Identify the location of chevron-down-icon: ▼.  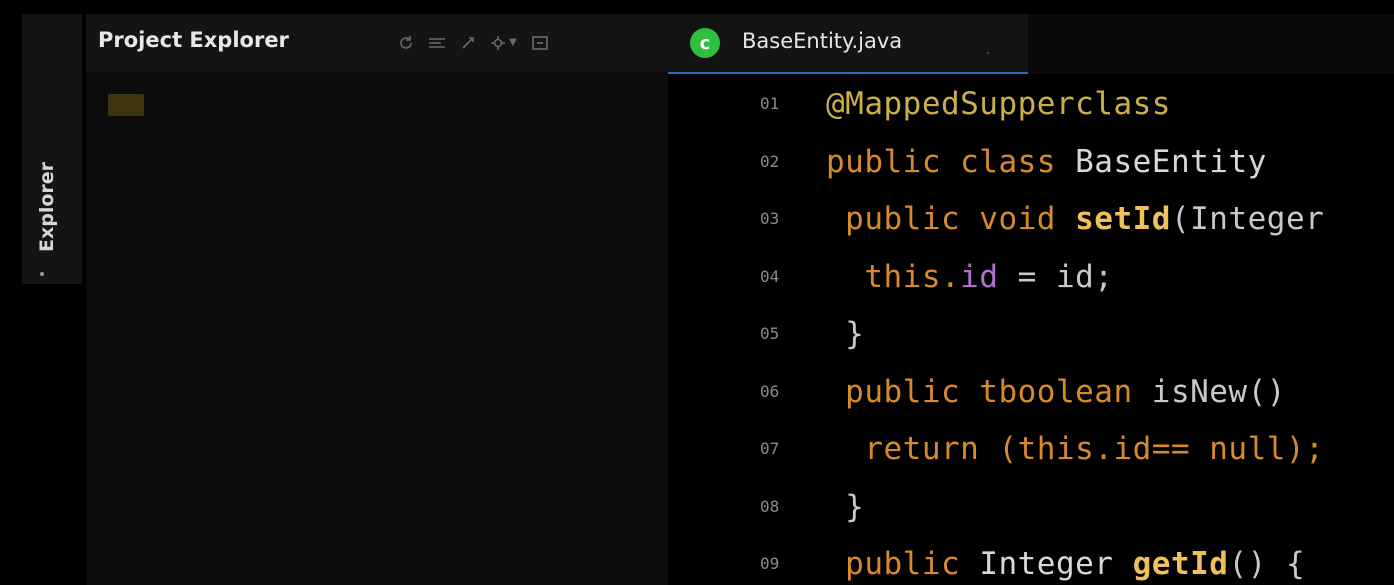
(513, 42).